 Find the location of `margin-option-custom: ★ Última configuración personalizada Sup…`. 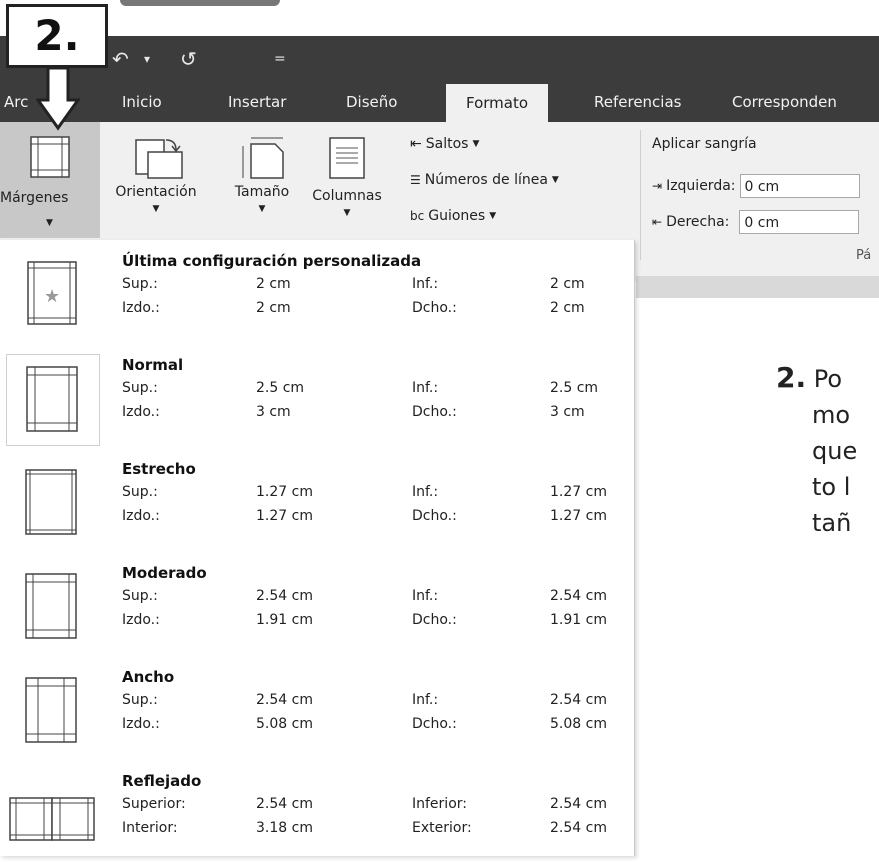

margin-option-custom: ★ Última configuración personalizada Sup… is located at coordinates (317, 292).